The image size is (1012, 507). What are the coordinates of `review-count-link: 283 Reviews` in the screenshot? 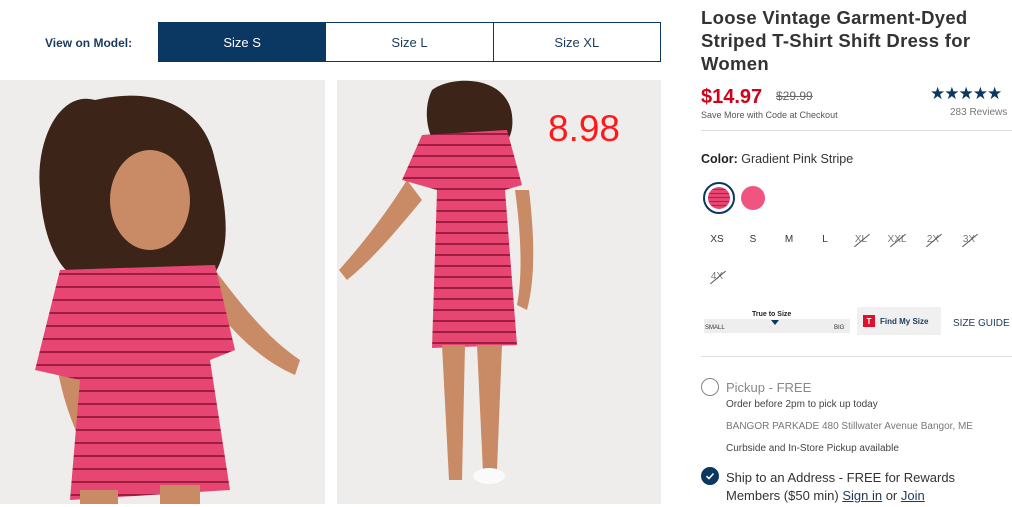 It's located at (978, 112).